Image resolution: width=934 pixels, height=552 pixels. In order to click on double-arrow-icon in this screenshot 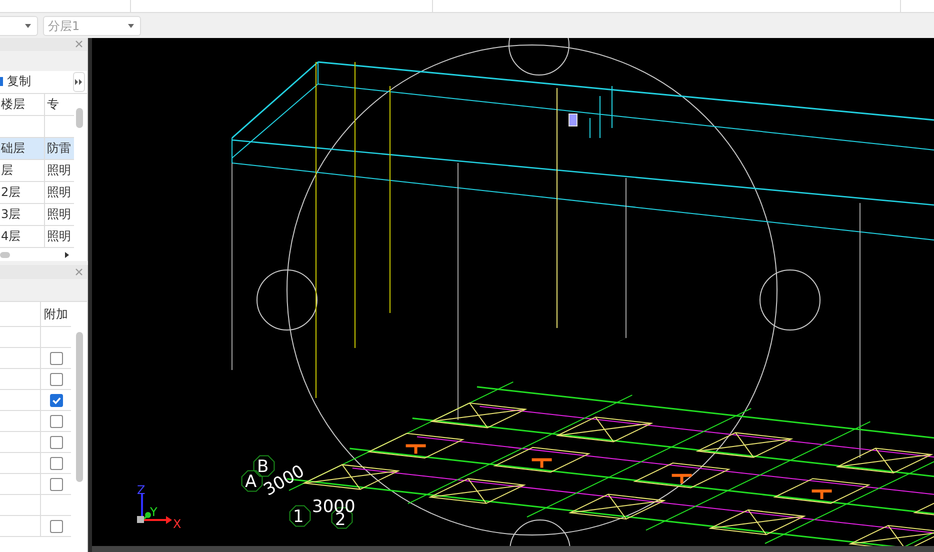, I will do `click(79, 81)`.